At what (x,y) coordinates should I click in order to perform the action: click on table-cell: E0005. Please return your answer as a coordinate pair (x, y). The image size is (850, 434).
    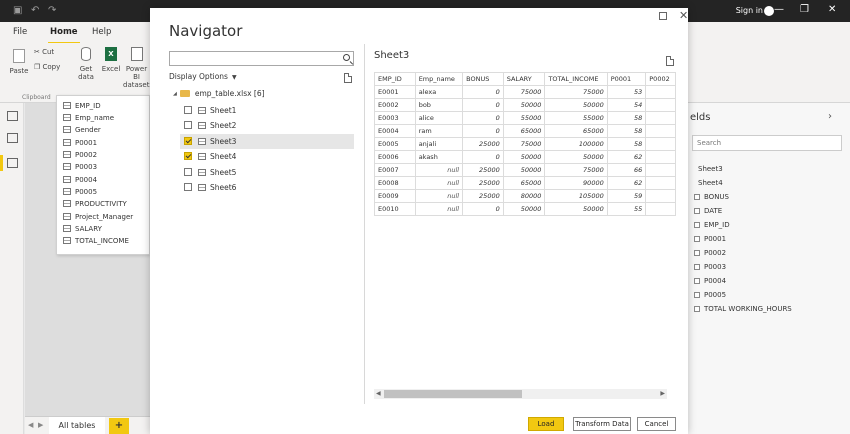
    Looking at the image, I should click on (395, 144).